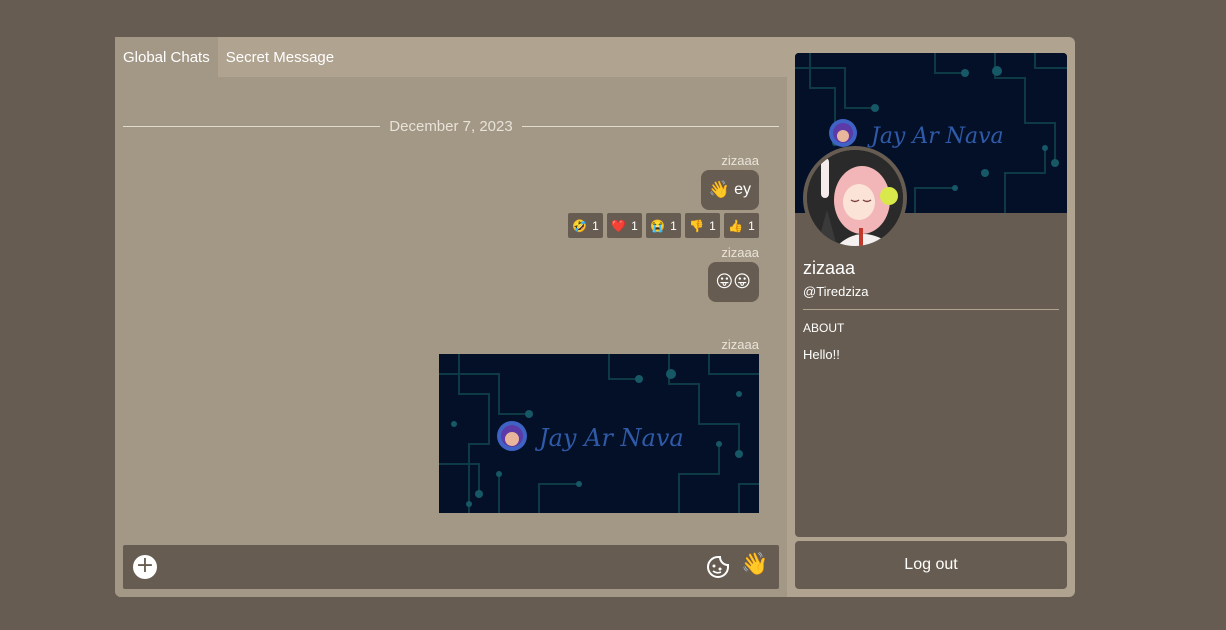 Image resolution: width=1226 pixels, height=630 pixels. I want to click on add-attachment-button: +, so click(145, 567).